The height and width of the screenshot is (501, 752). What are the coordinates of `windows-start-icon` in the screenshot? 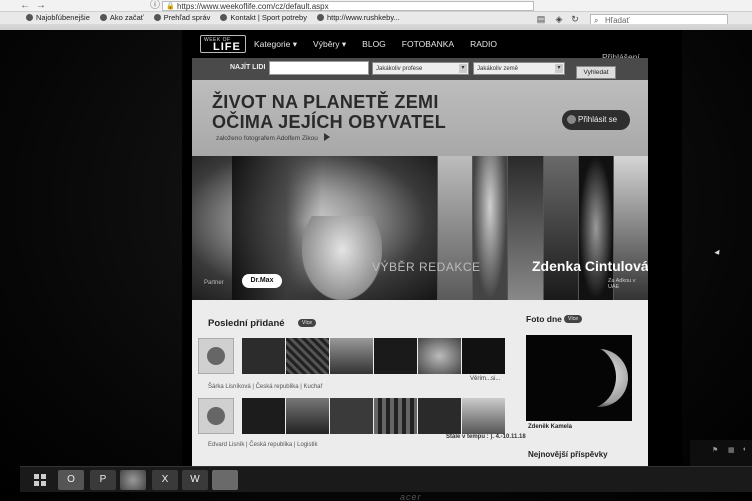 It's located at (40, 480).